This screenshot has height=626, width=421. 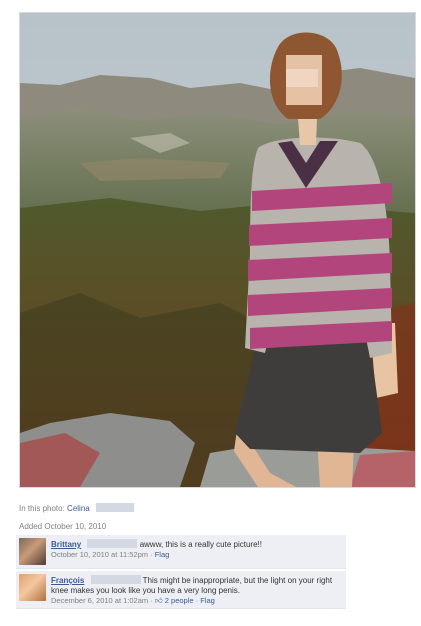 What do you see at coordinates (42, 508) in the screenshot?
I see `tags-prefix: In this photo:` at bounding box center [42, 508].